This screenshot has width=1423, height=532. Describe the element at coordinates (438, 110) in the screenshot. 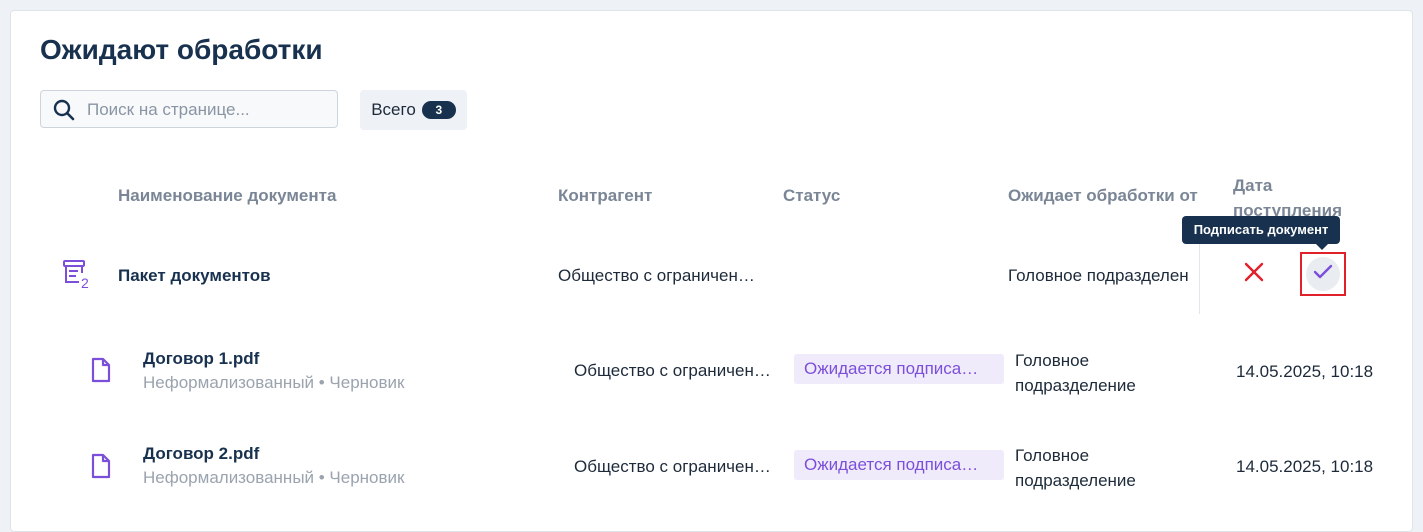

I see `total-count-badge: 3` at that location.